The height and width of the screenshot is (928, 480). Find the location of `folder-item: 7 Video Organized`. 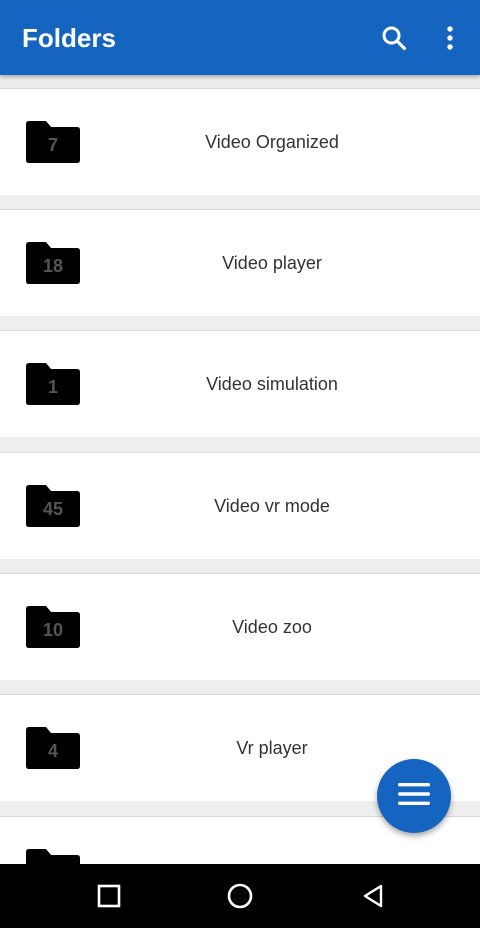

folder-item: 7 Video Organized is located at coordinates (240, 141).